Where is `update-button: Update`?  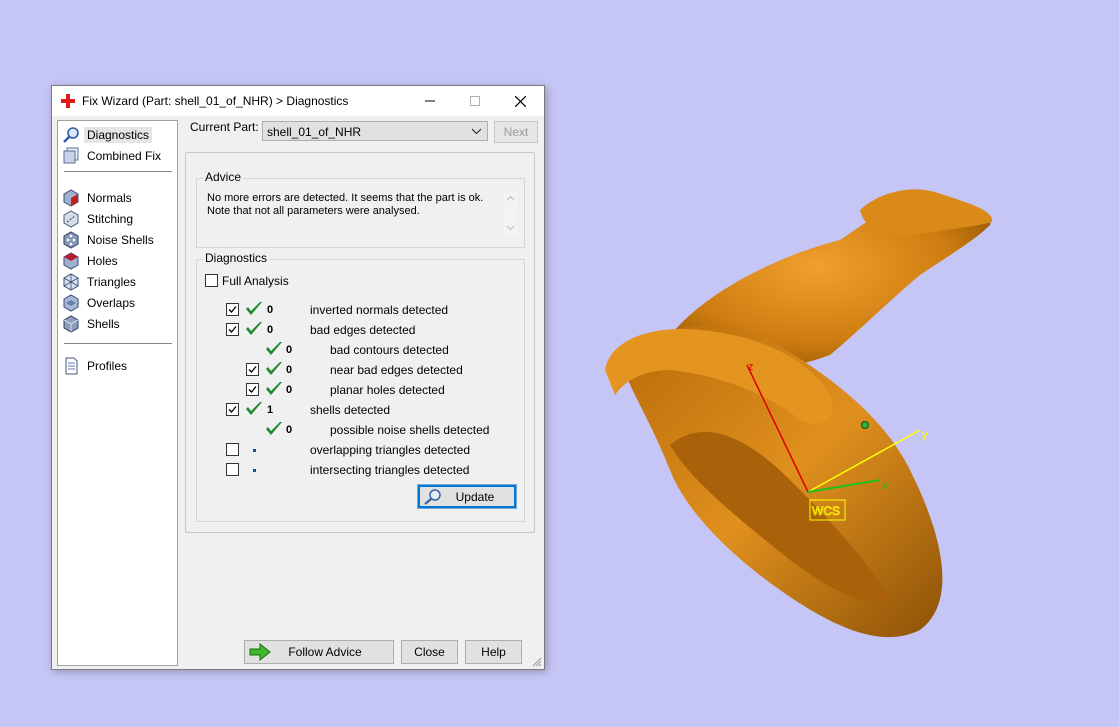 update-button: Update is located at coordinates (467, 496).